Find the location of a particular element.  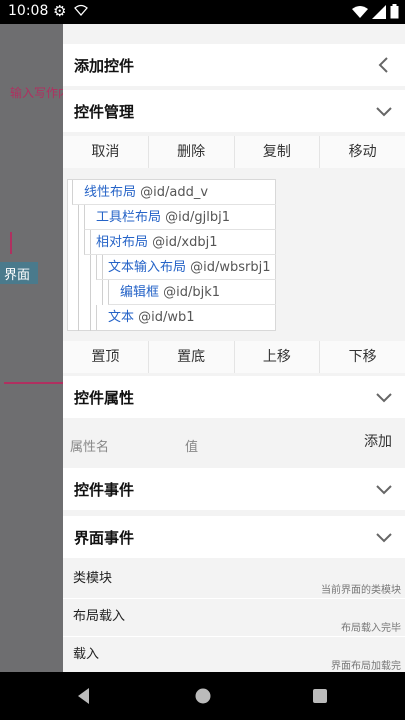

tree-item: 编辑框 @id/bjk1 is located at coordinates (192, 292).